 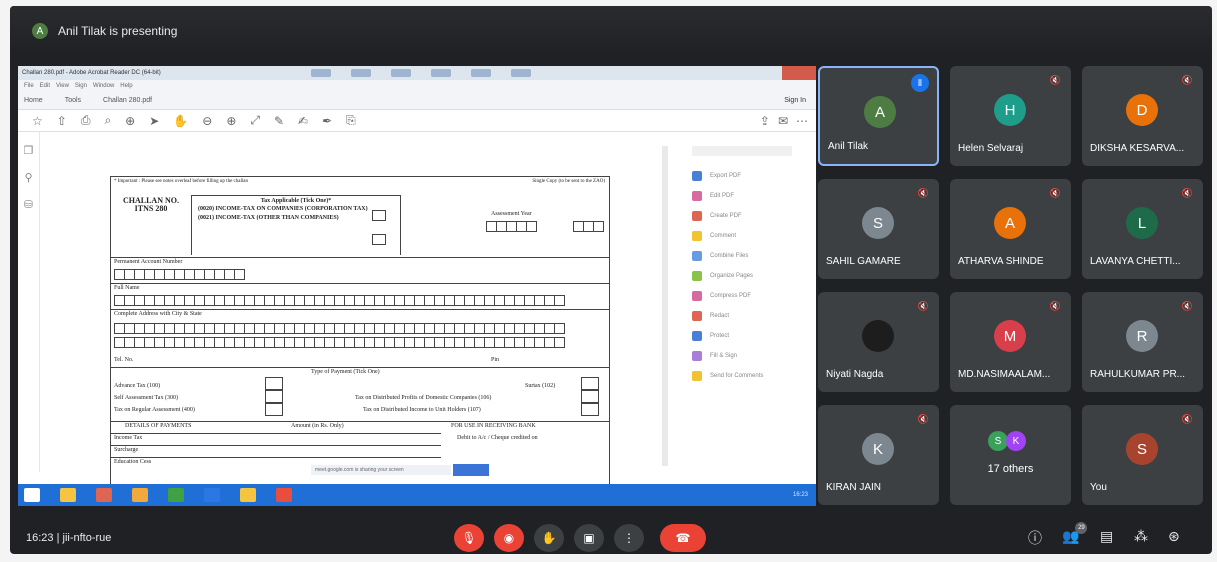 What do you see at coordinates (33, 100) in the screenshot?
I see `tab-home: Home` at bounding box center [33, 100].